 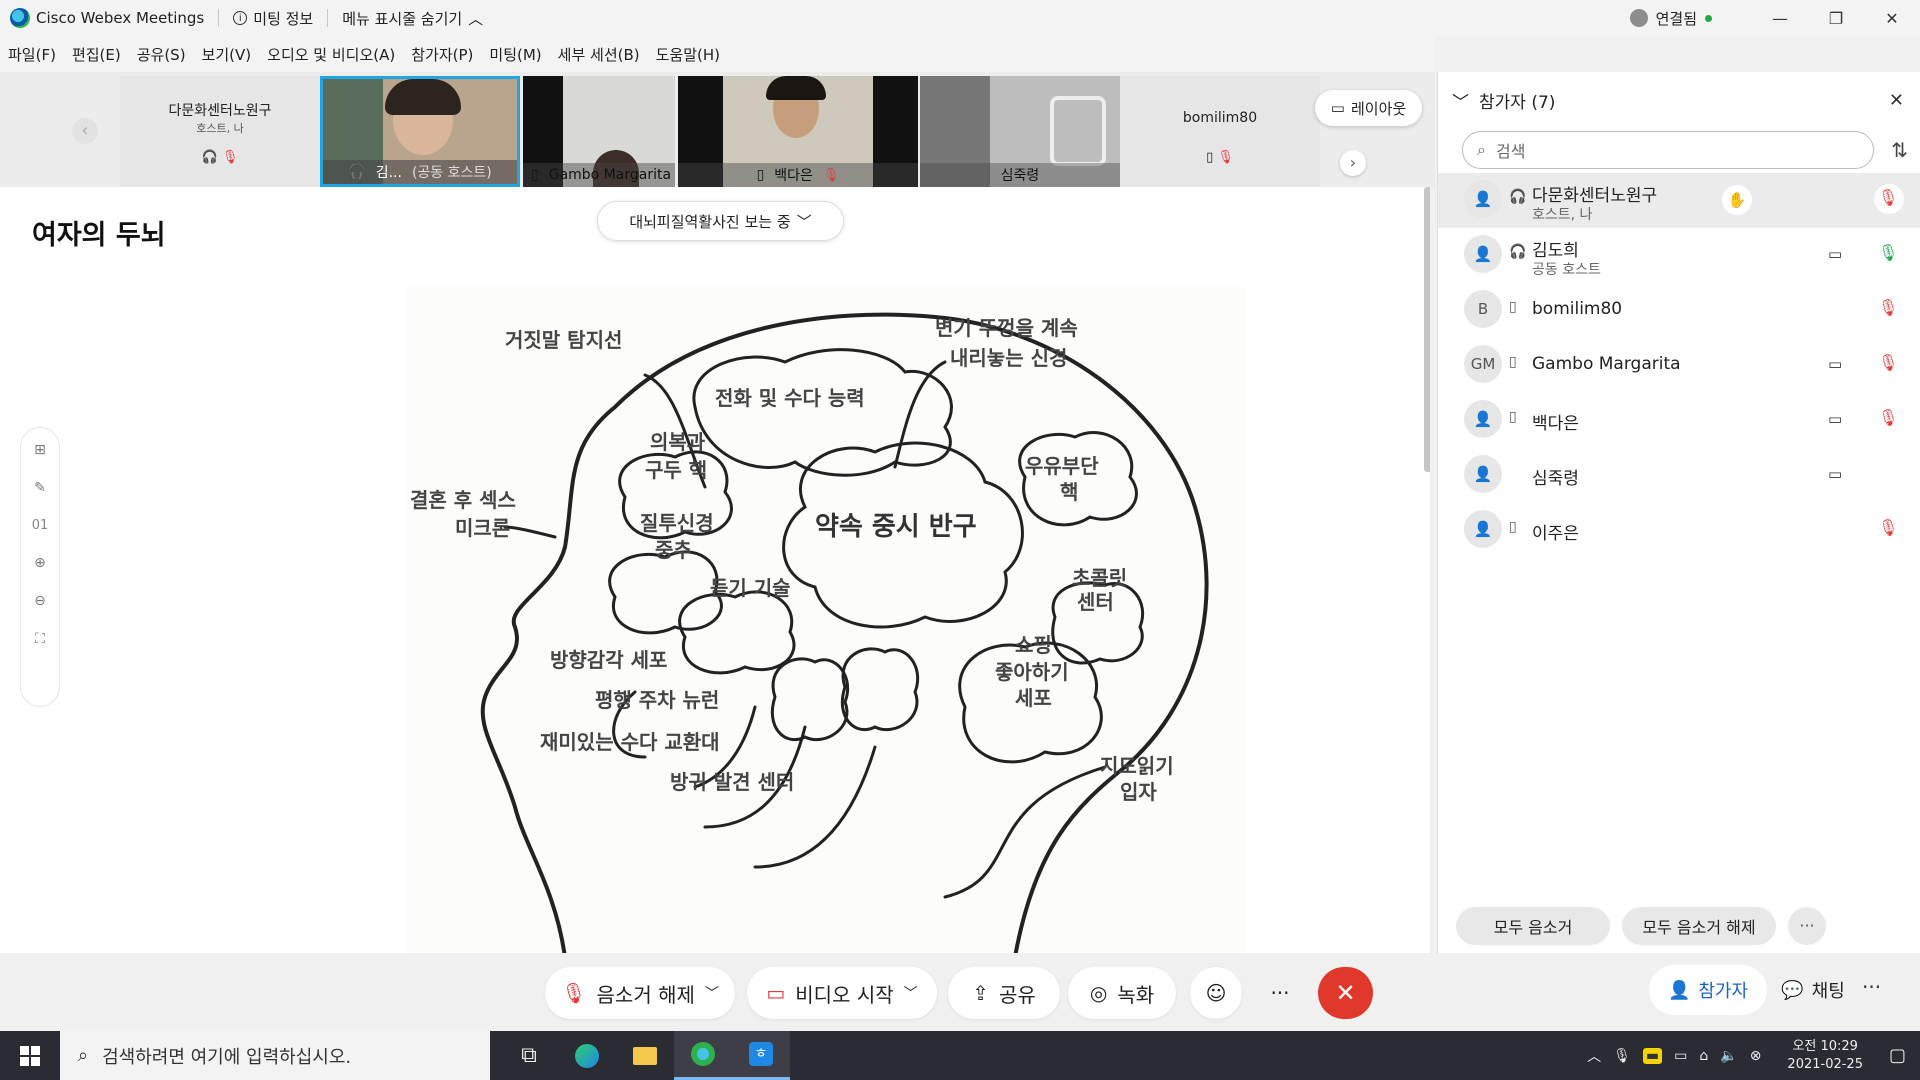 What do you see at coordinates (1017, 994) in the screenshot?
I see `share-label: 공유` at bounding box center [1017, 994].